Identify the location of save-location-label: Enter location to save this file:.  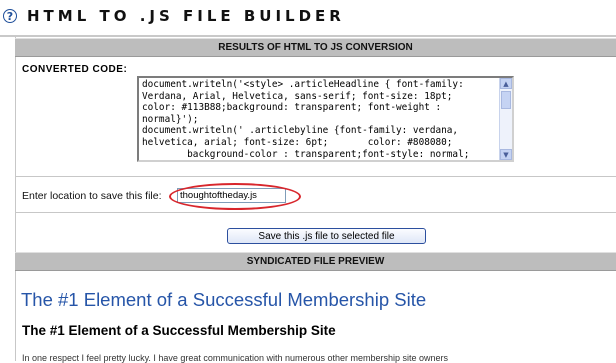
(92, 196).